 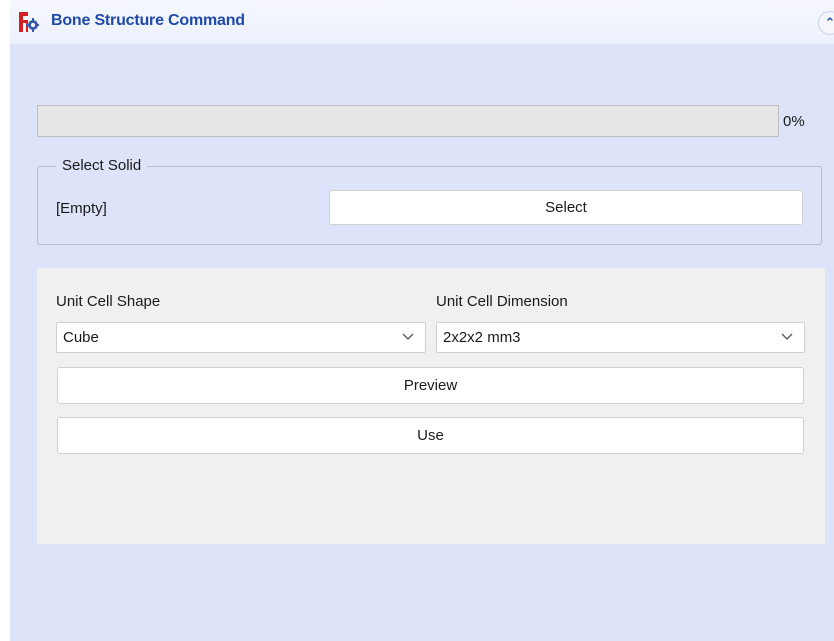 I want to click on unit-cell-shape-dropdown: Cube, so click(x=241, y=337).